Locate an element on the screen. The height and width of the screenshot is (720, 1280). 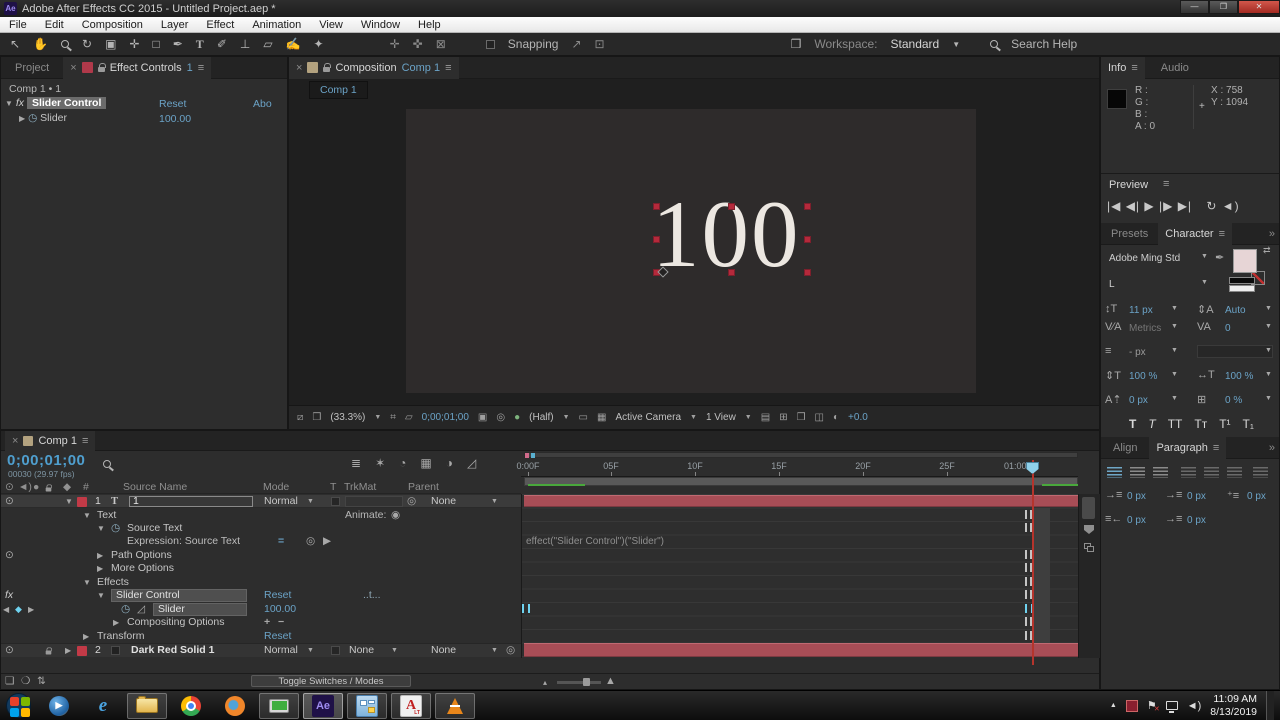
frame-blending-icon: ▦ is located at coordinates (425, 463).